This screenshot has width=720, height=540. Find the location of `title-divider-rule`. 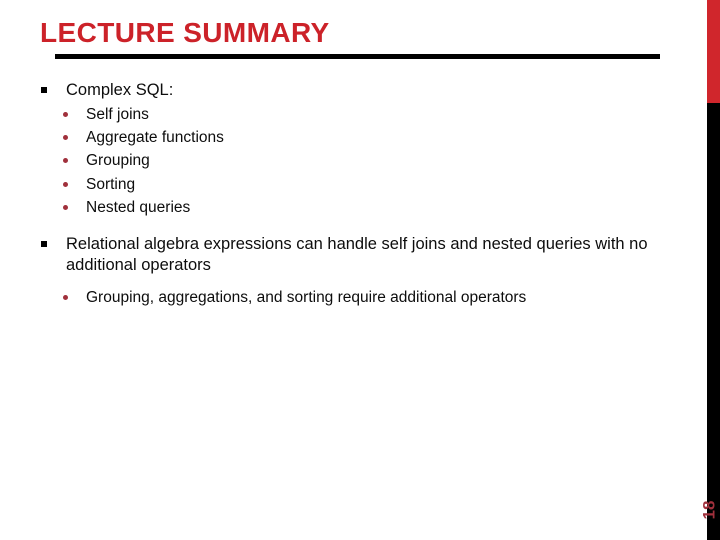

title-divider-rule is located at coordinates (357, 56).